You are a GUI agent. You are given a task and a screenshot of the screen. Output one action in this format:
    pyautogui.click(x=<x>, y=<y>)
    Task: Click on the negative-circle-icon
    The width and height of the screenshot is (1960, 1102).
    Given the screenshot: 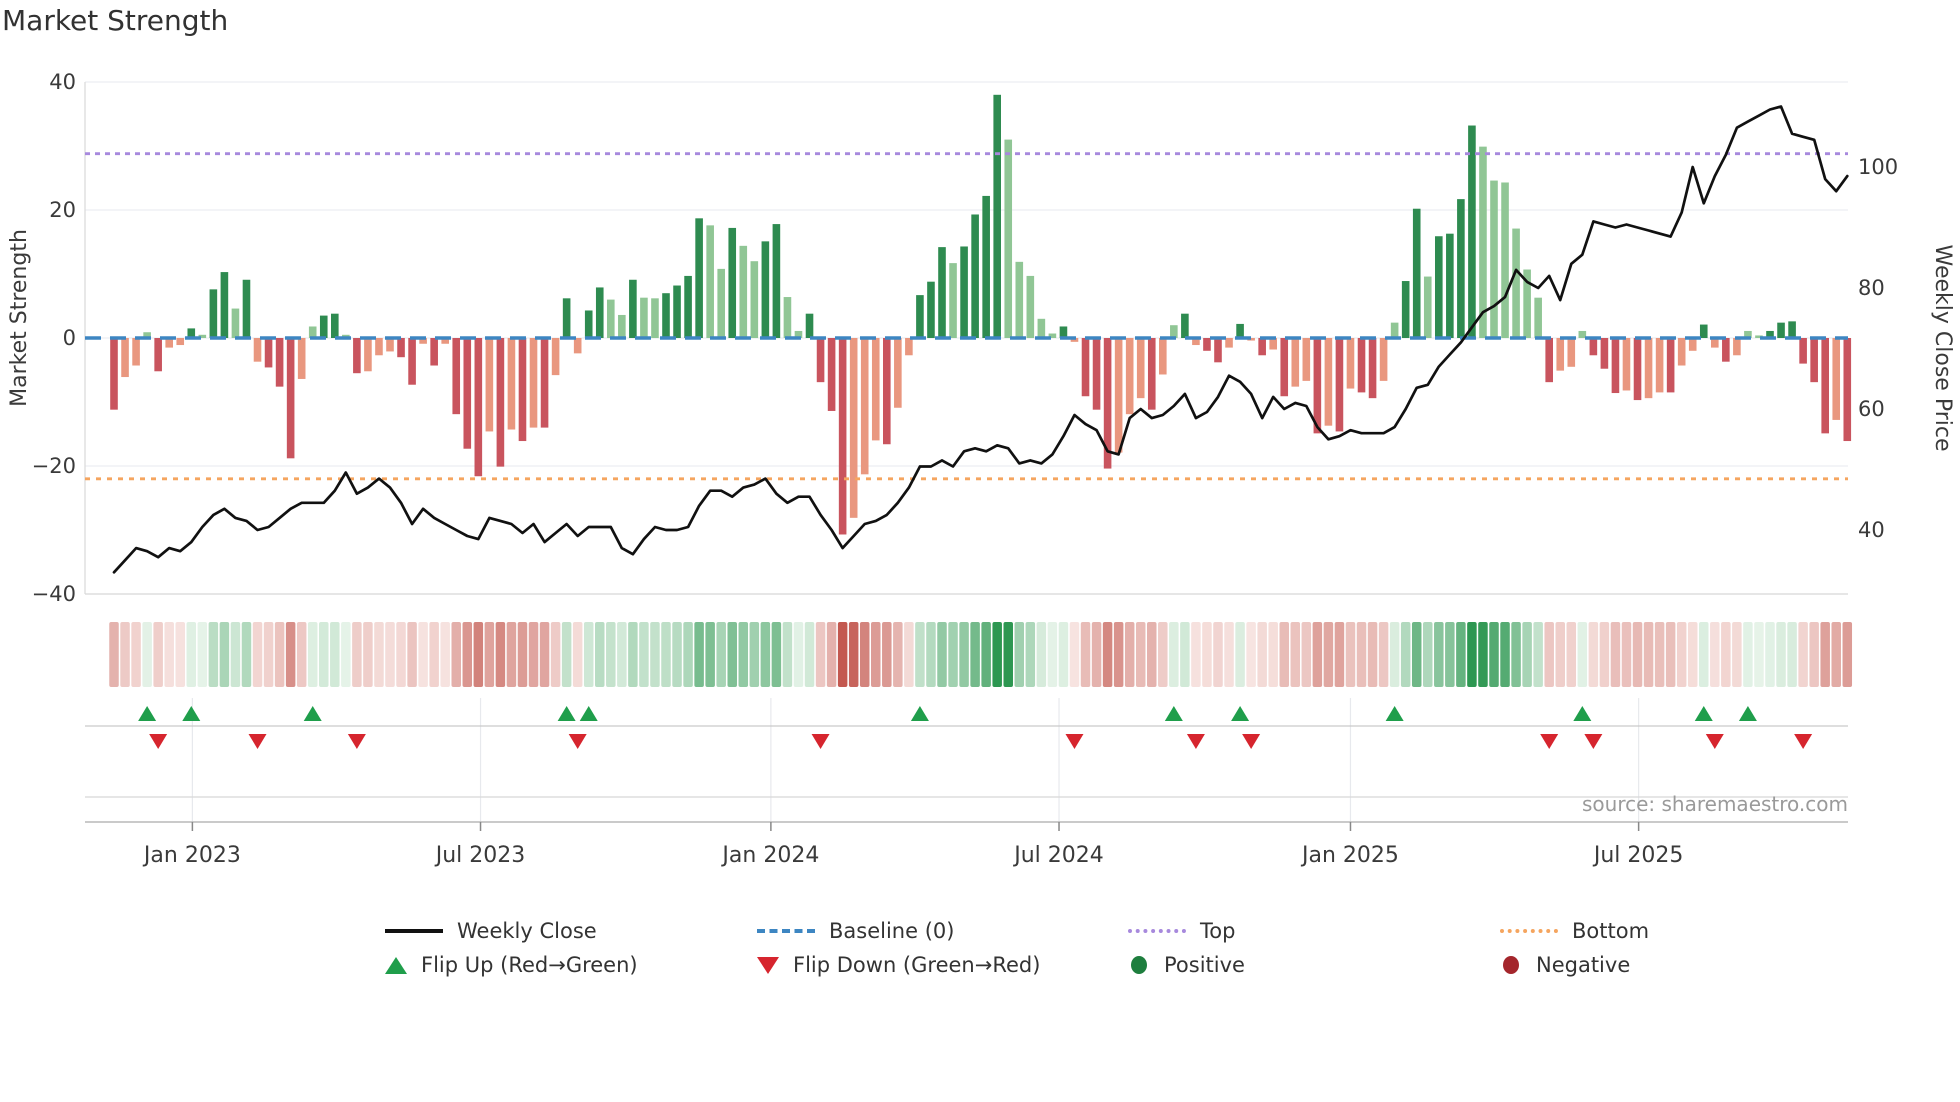 What is the action you would take?
    pyautogui.click(x=1511, y=965)
    